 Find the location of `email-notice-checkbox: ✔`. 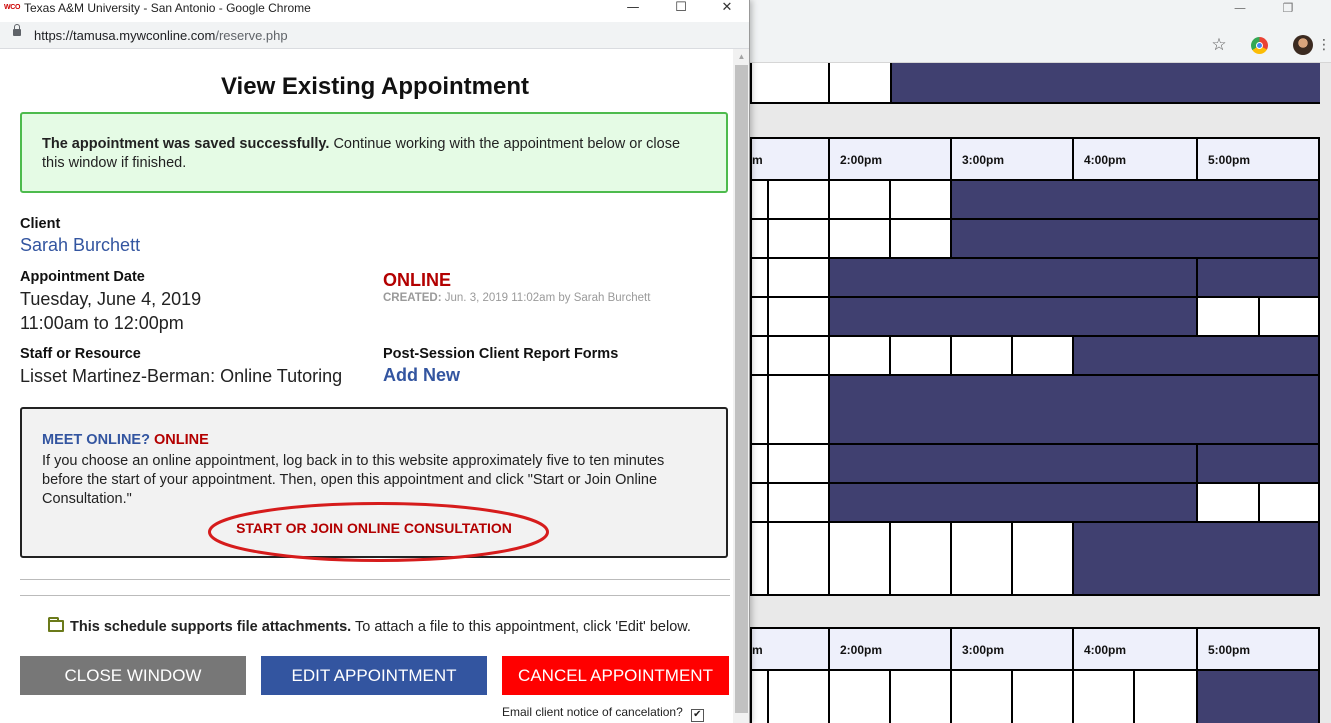

email-notice-checkbox: ✔ is located at coordinates (697, 715).